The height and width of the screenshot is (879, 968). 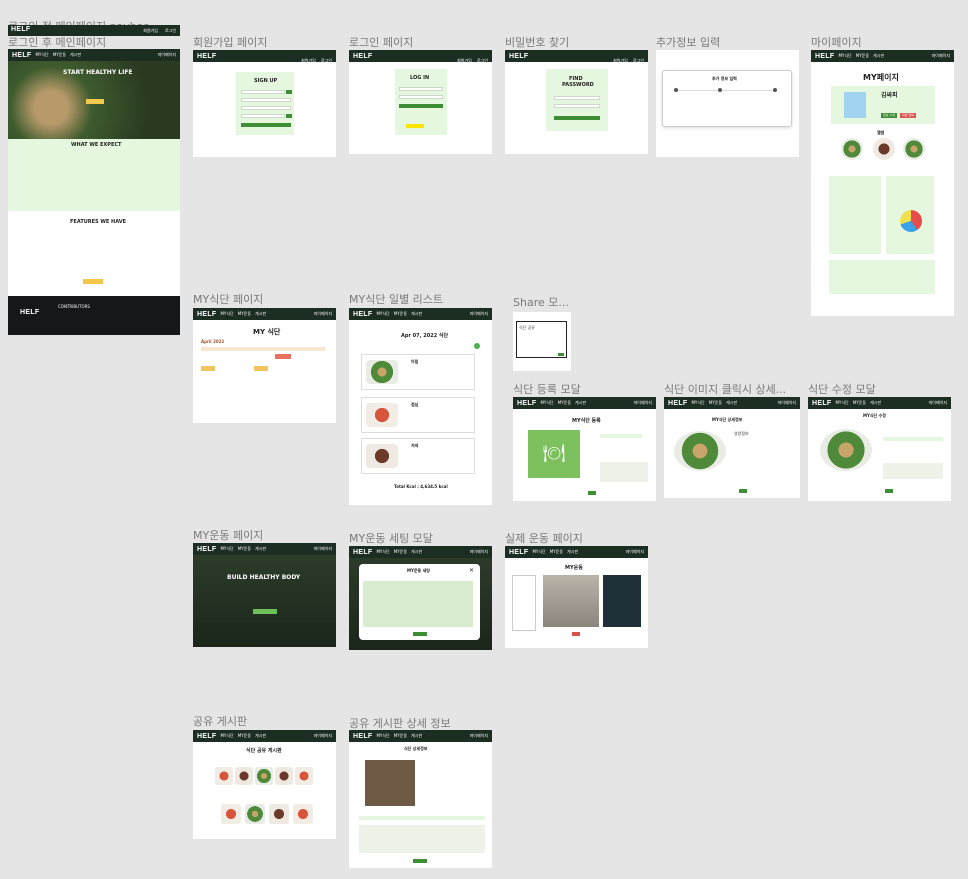 I want to click on kakao-login-button, so click(x=415, y=126).